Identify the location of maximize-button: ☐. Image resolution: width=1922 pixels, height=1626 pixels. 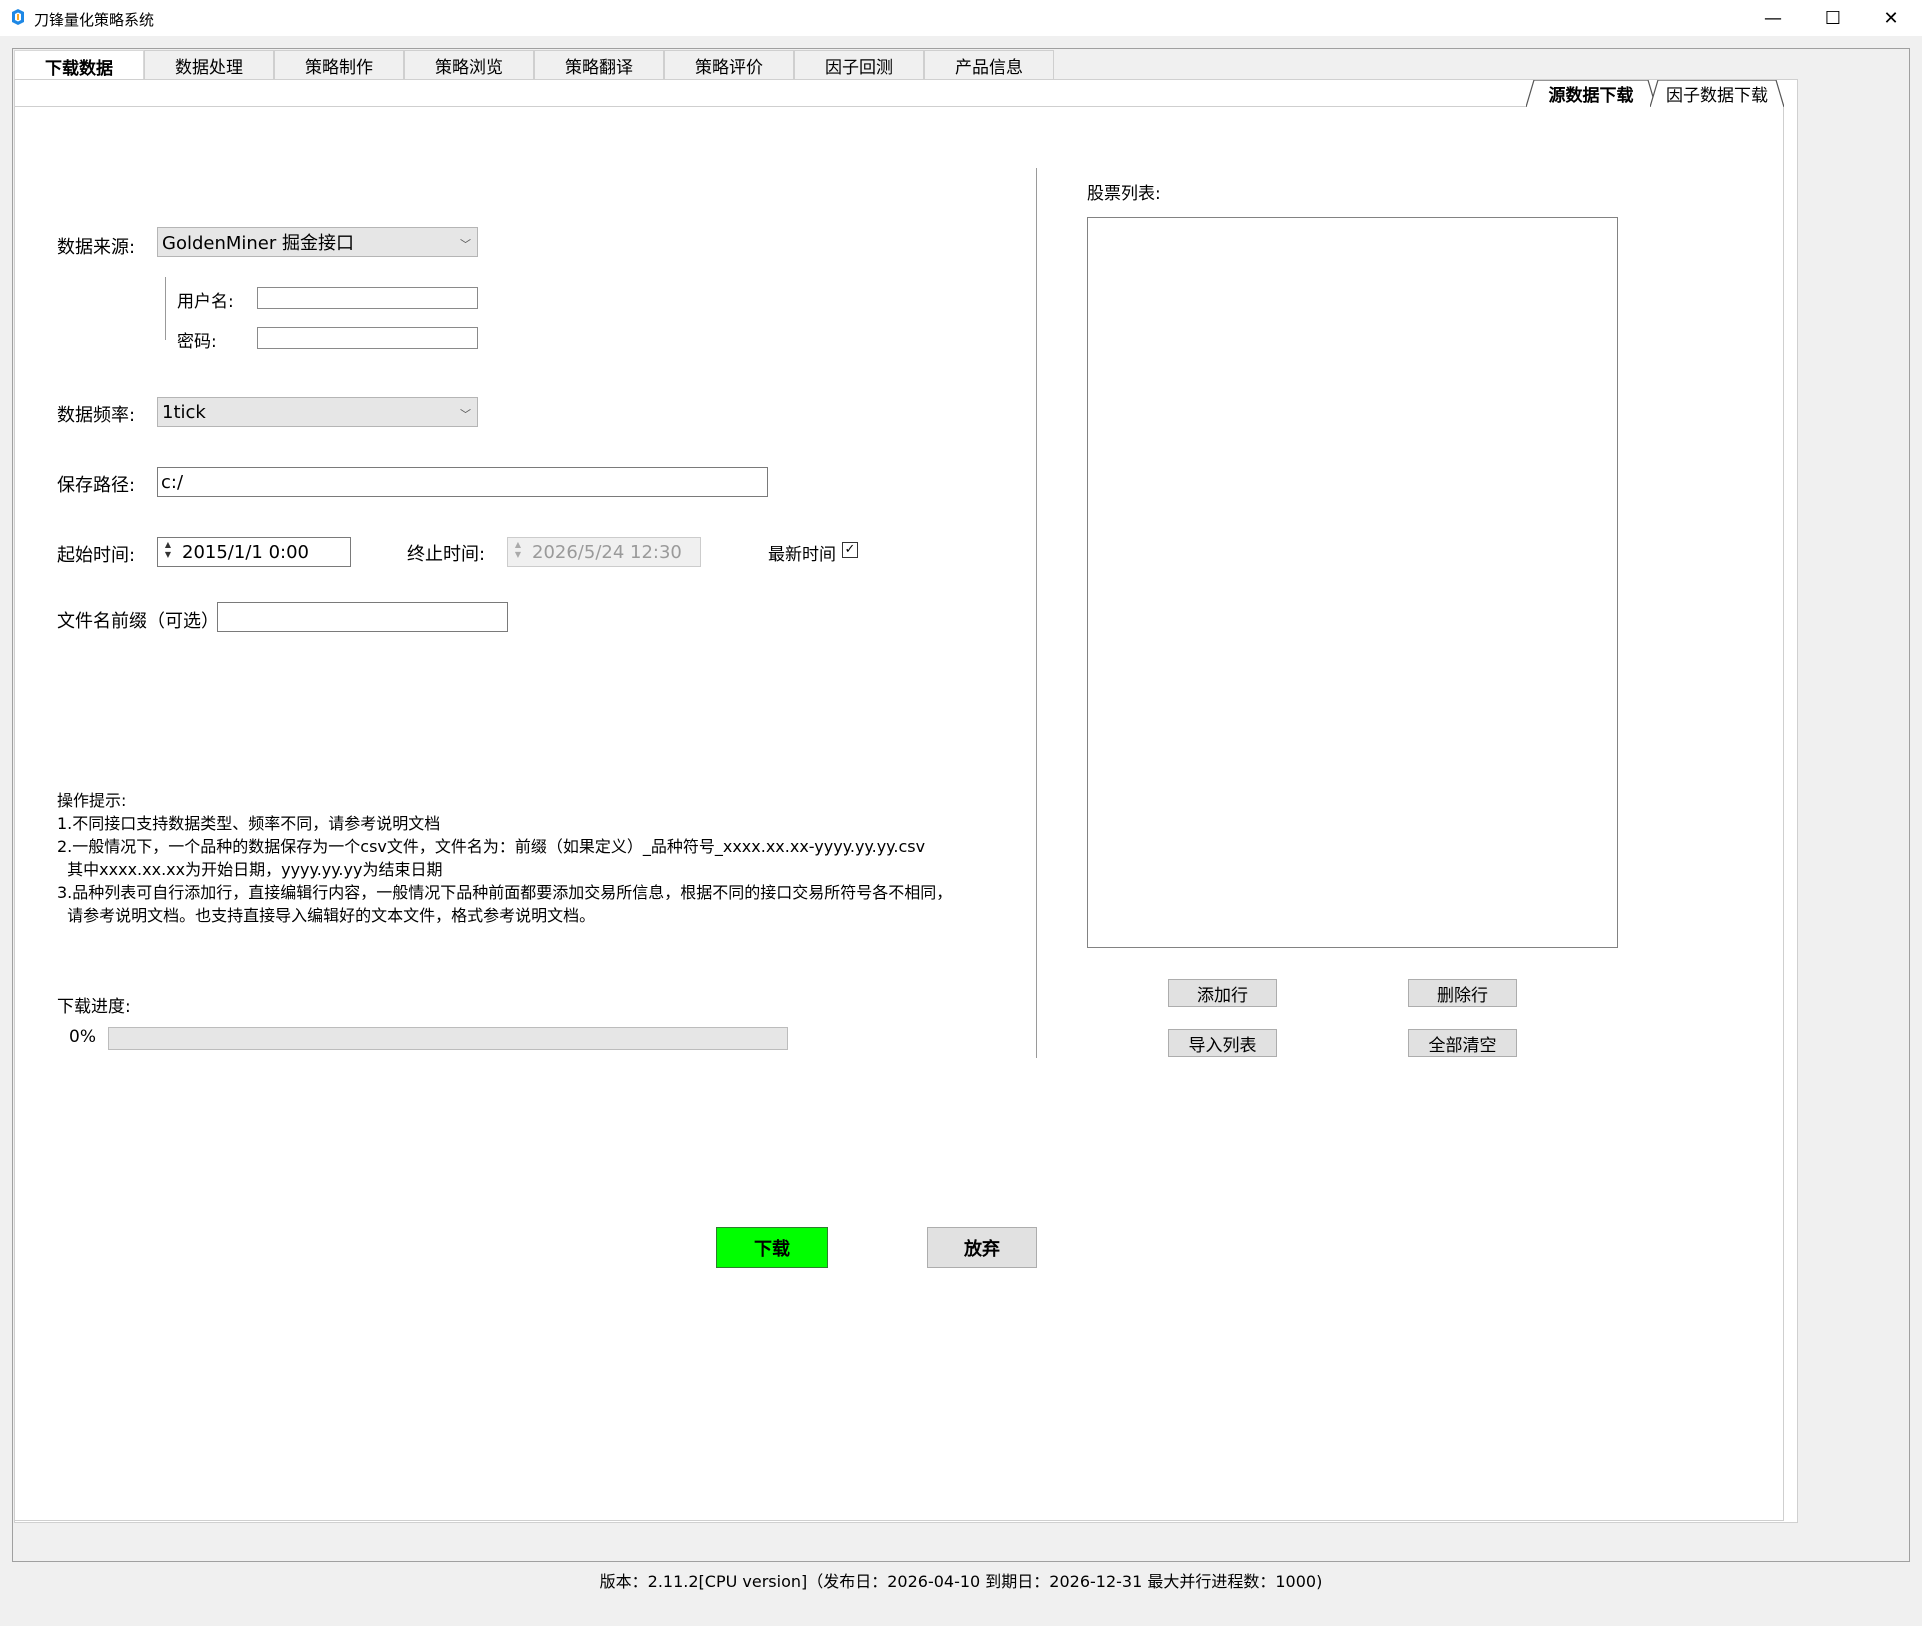
(1833, 18).